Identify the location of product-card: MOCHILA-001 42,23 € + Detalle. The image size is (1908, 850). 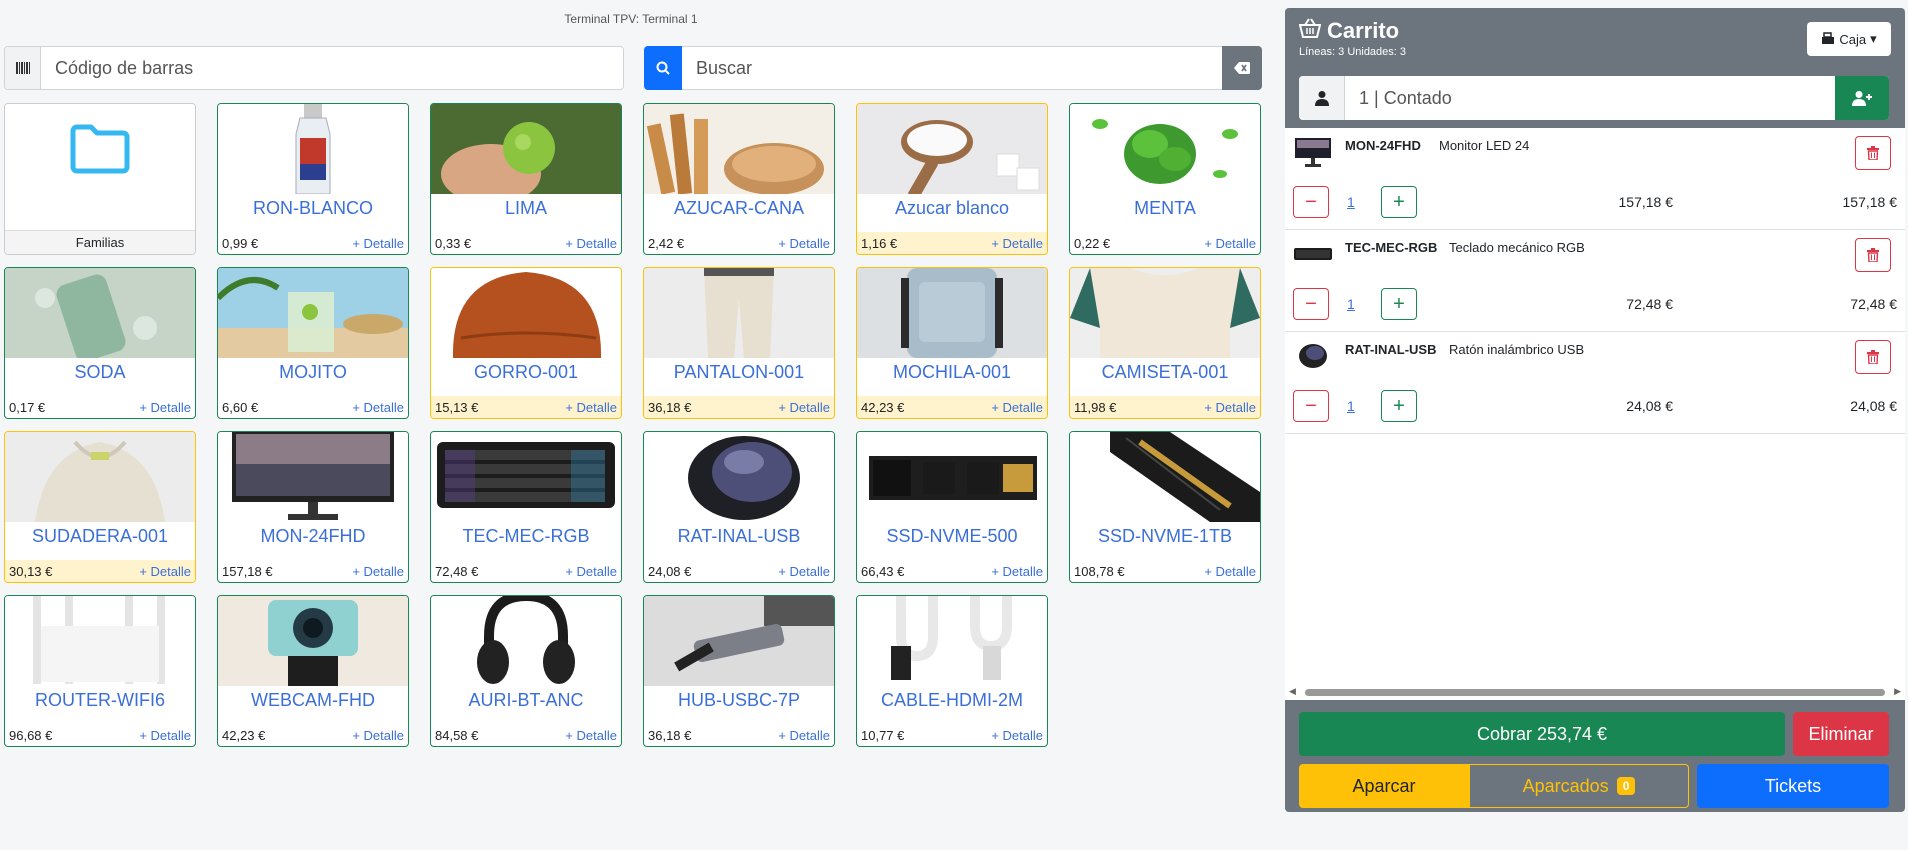
(952, 343).